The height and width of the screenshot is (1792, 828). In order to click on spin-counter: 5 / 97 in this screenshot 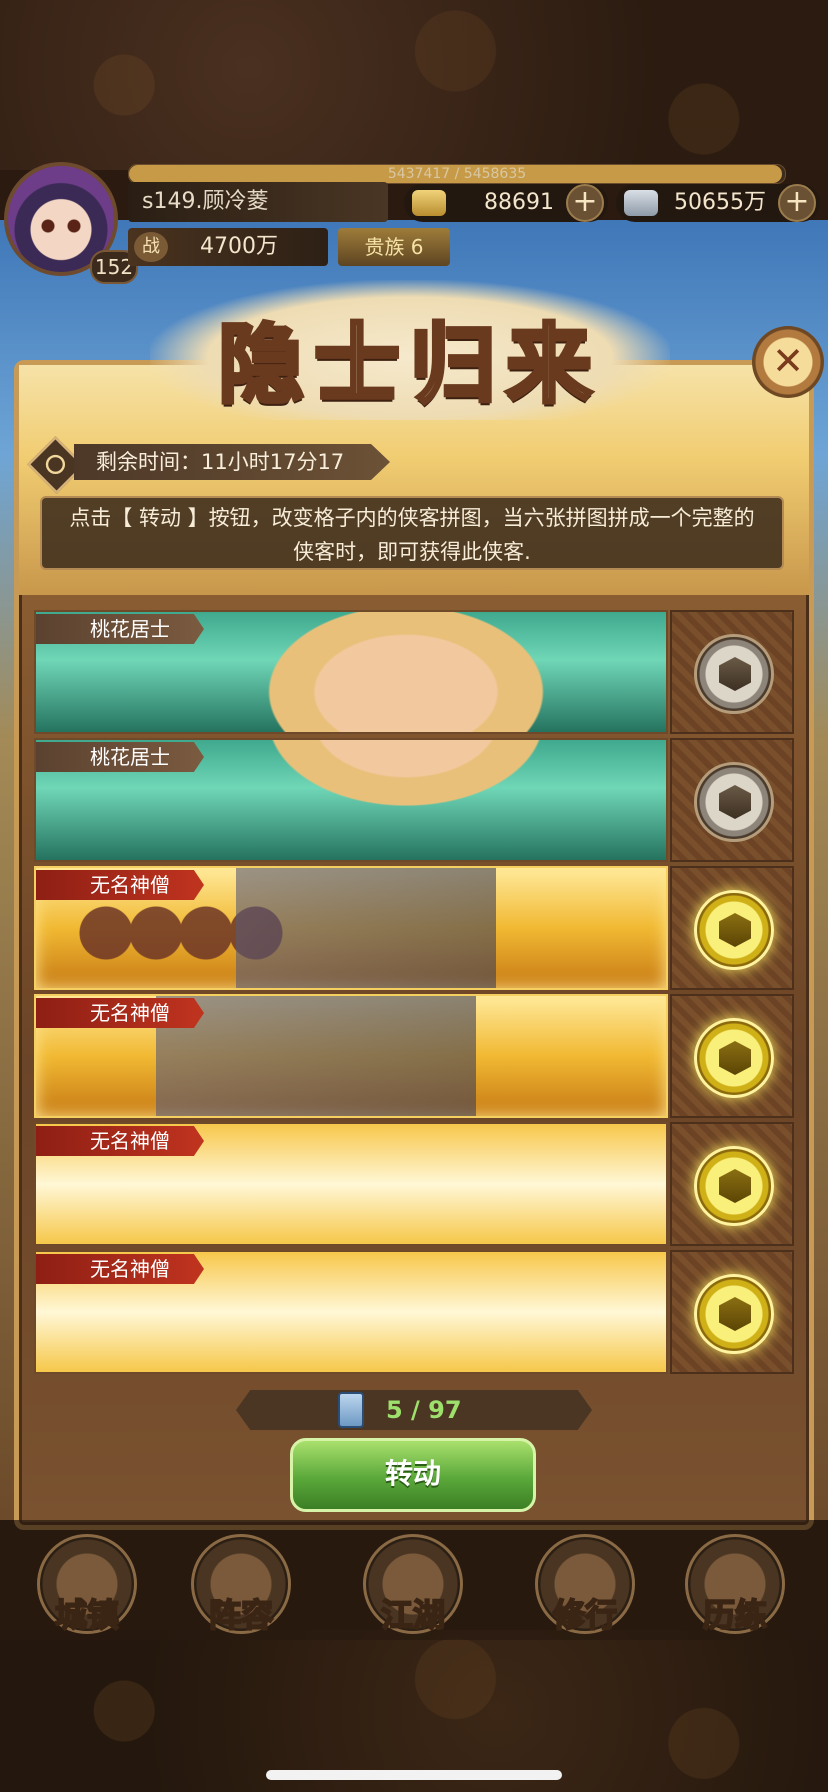, I will do `click(414, 1410)`.